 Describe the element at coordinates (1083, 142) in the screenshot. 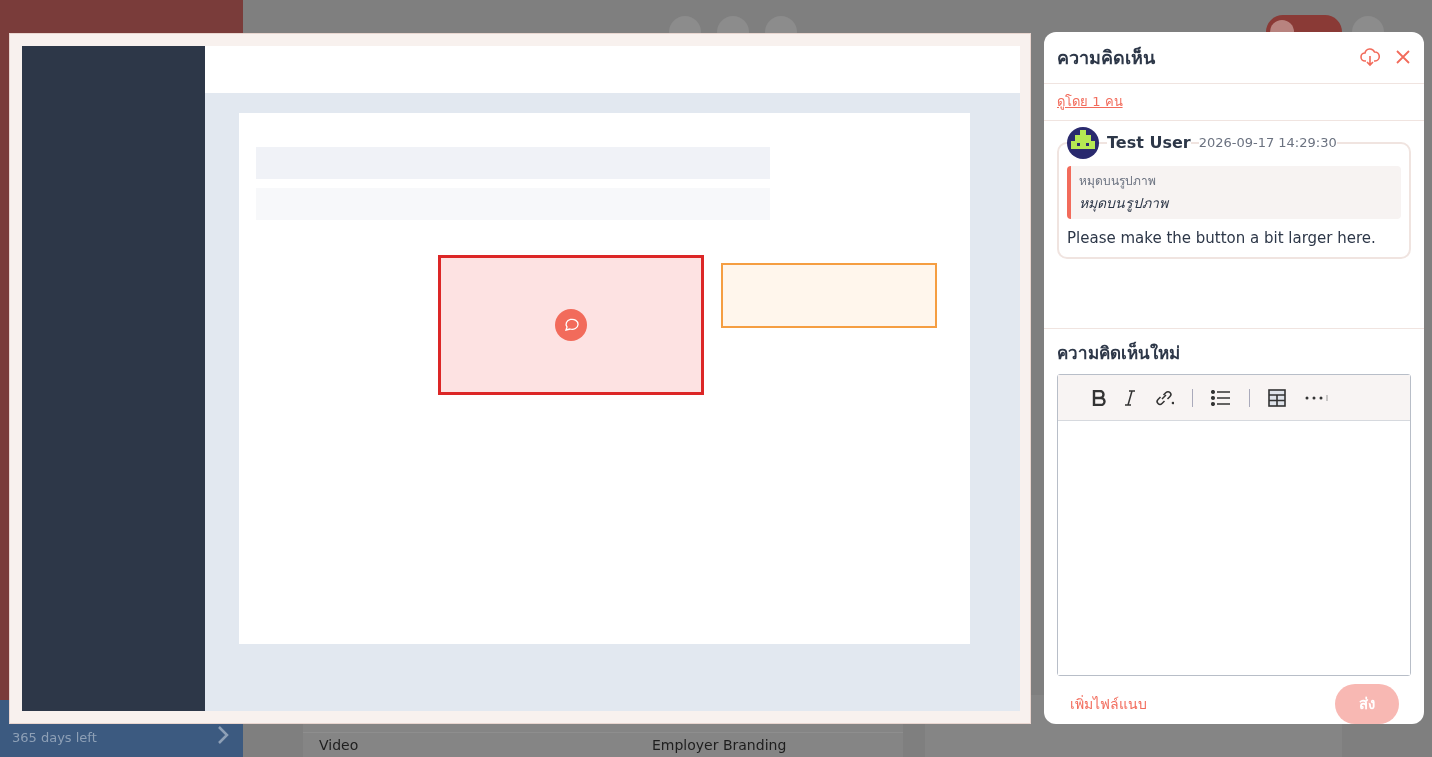

I see `avatar-icon` at that location.